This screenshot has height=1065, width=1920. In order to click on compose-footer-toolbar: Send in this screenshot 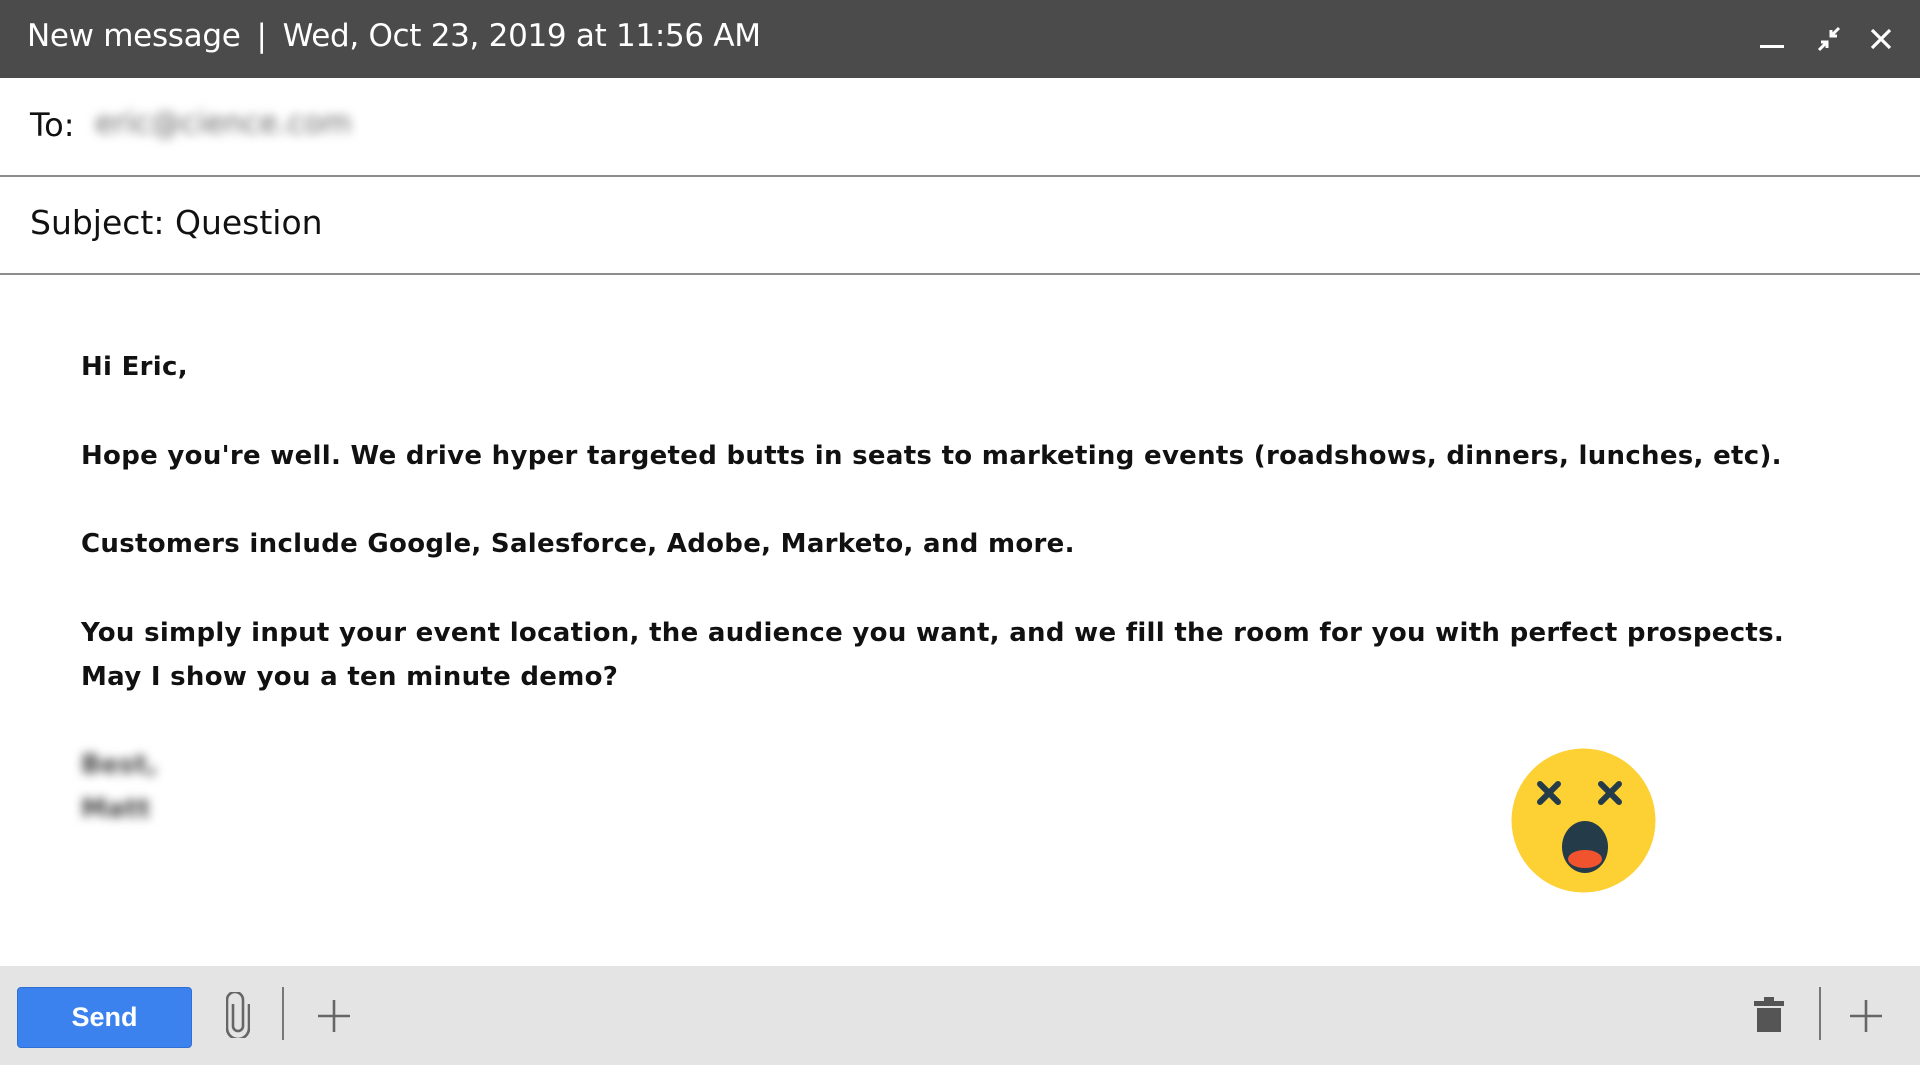, I will do `click(960, 1015)`.